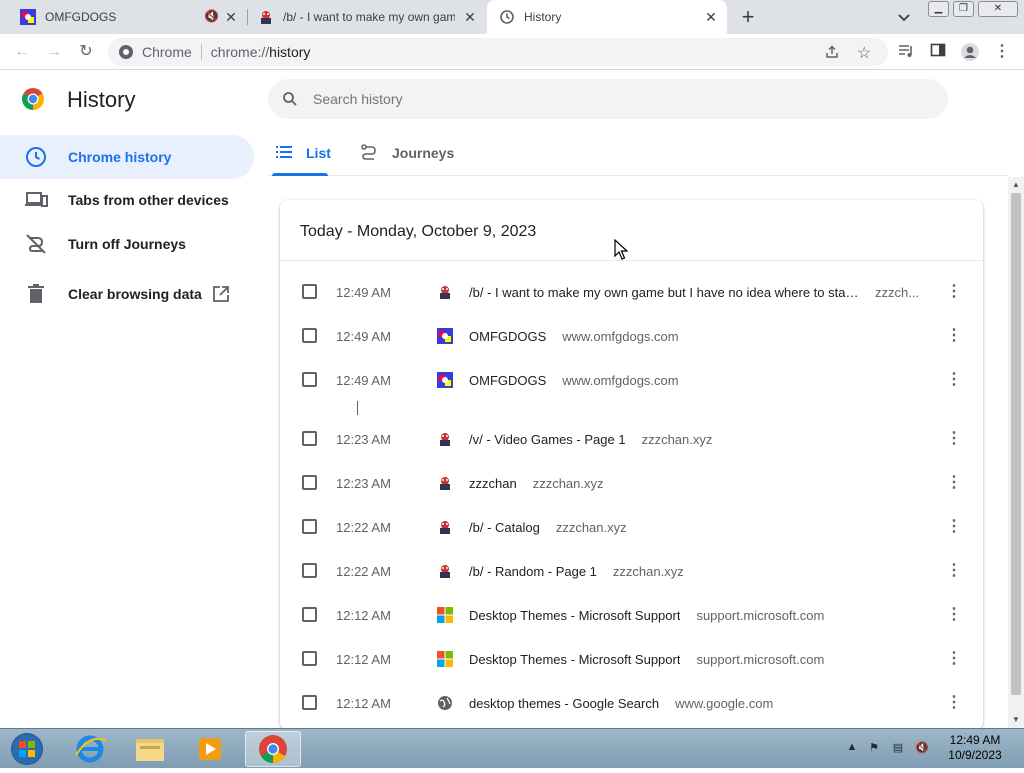 This screenshot has height=773, width=1024. What do you see at coordinates (266, 17) in the screenshot?
I see `zzzchan-icon` at bounding box center [266, 17].